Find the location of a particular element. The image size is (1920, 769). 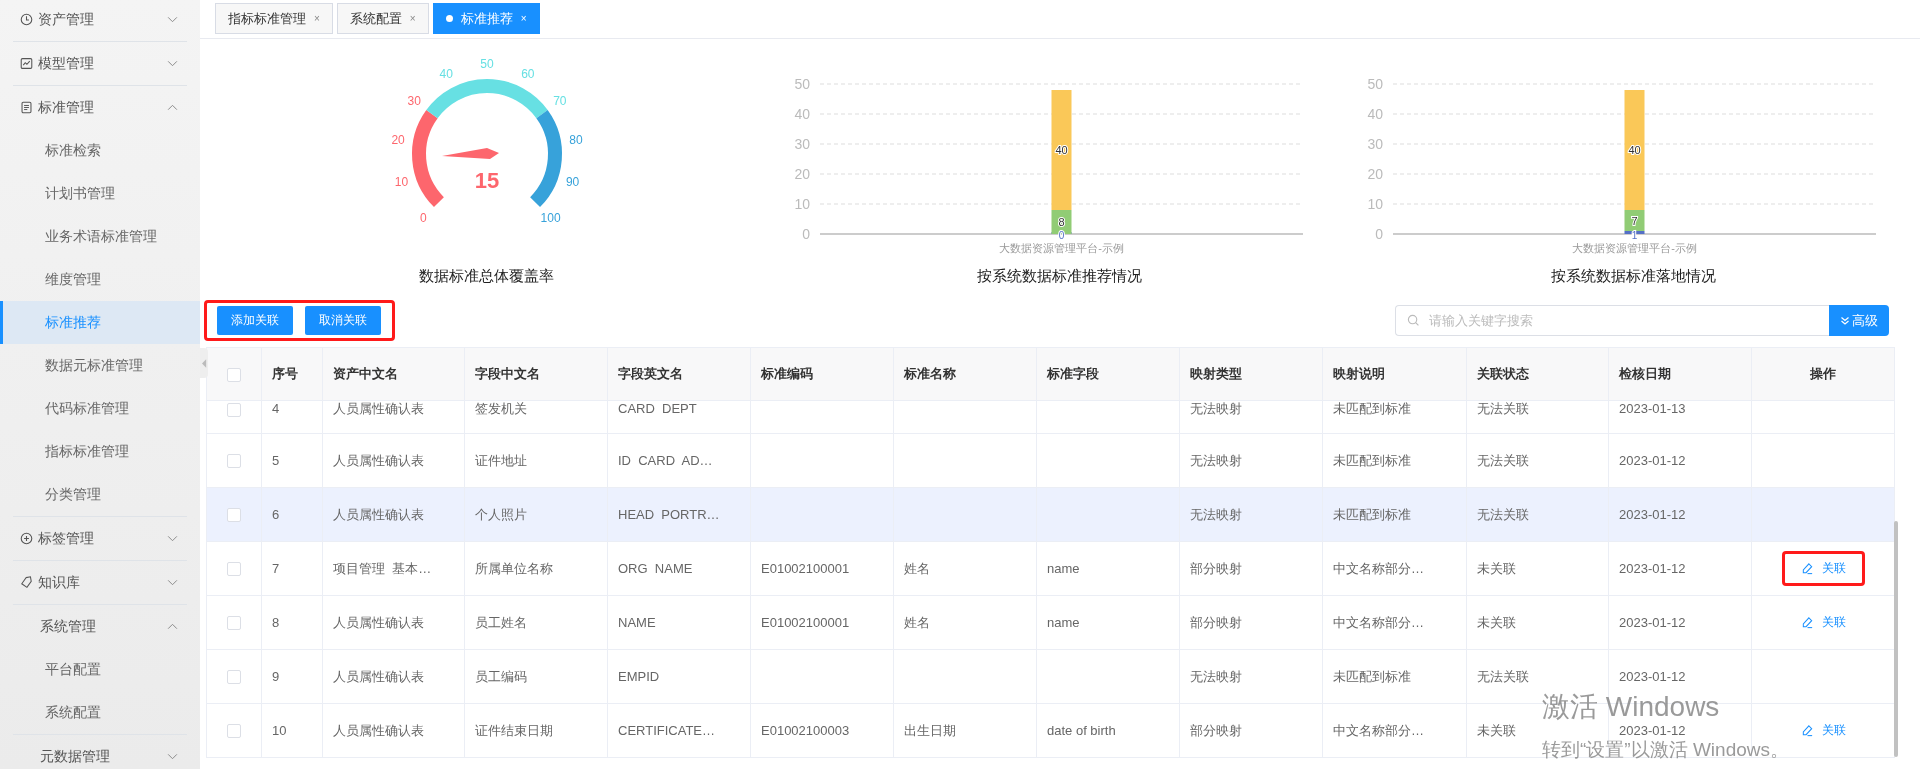

column-header: 标准名称 is located at coordinates (930, 373).